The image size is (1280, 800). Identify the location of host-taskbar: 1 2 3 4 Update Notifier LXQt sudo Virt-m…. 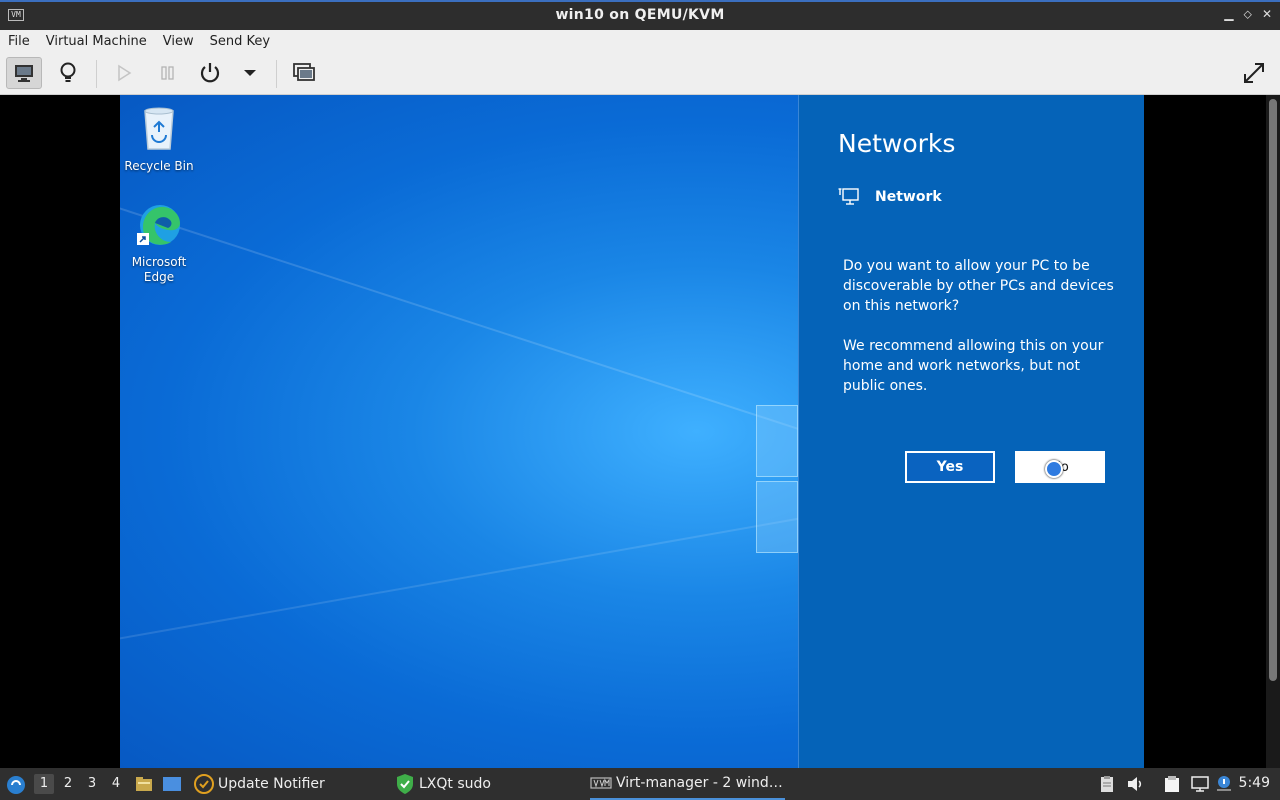
(640, 784).